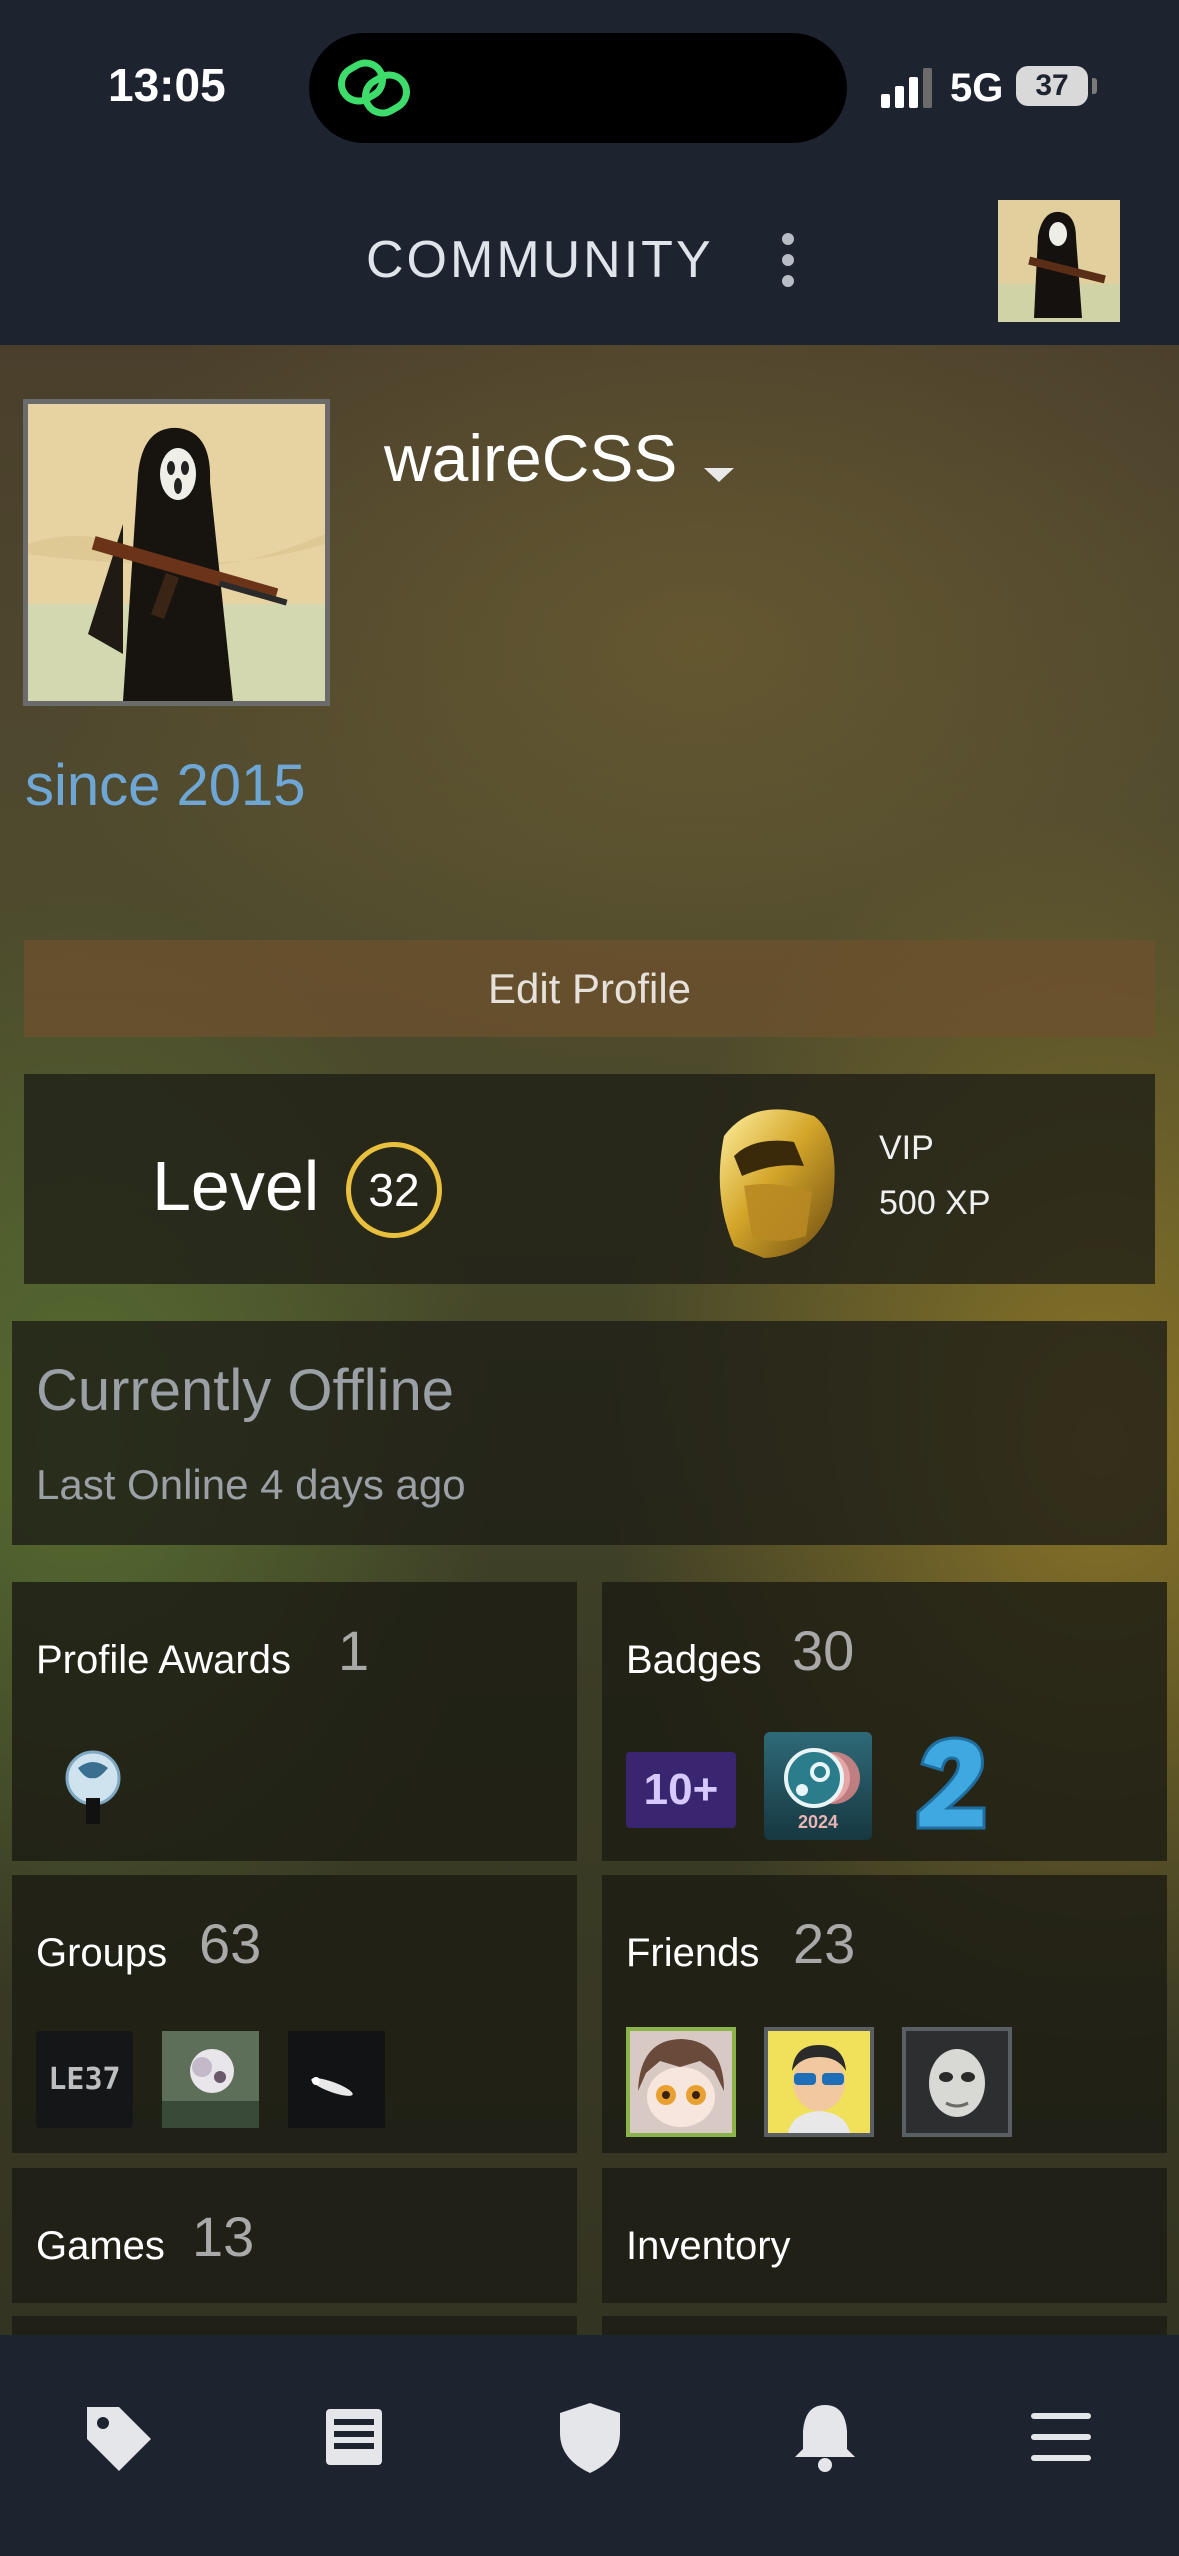  What do you see at coordinates (589, 1433) in the screenshot?
I see `online-status-panel: Currently Offline Last Online 4 days ago` at bounding box center [589, 1433].